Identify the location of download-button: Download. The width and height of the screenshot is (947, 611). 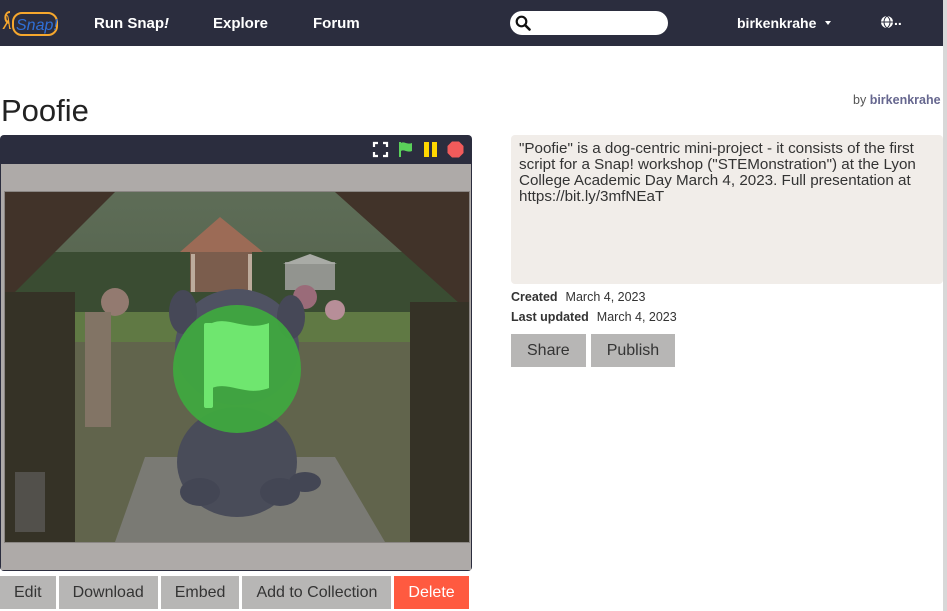
(108, 592).